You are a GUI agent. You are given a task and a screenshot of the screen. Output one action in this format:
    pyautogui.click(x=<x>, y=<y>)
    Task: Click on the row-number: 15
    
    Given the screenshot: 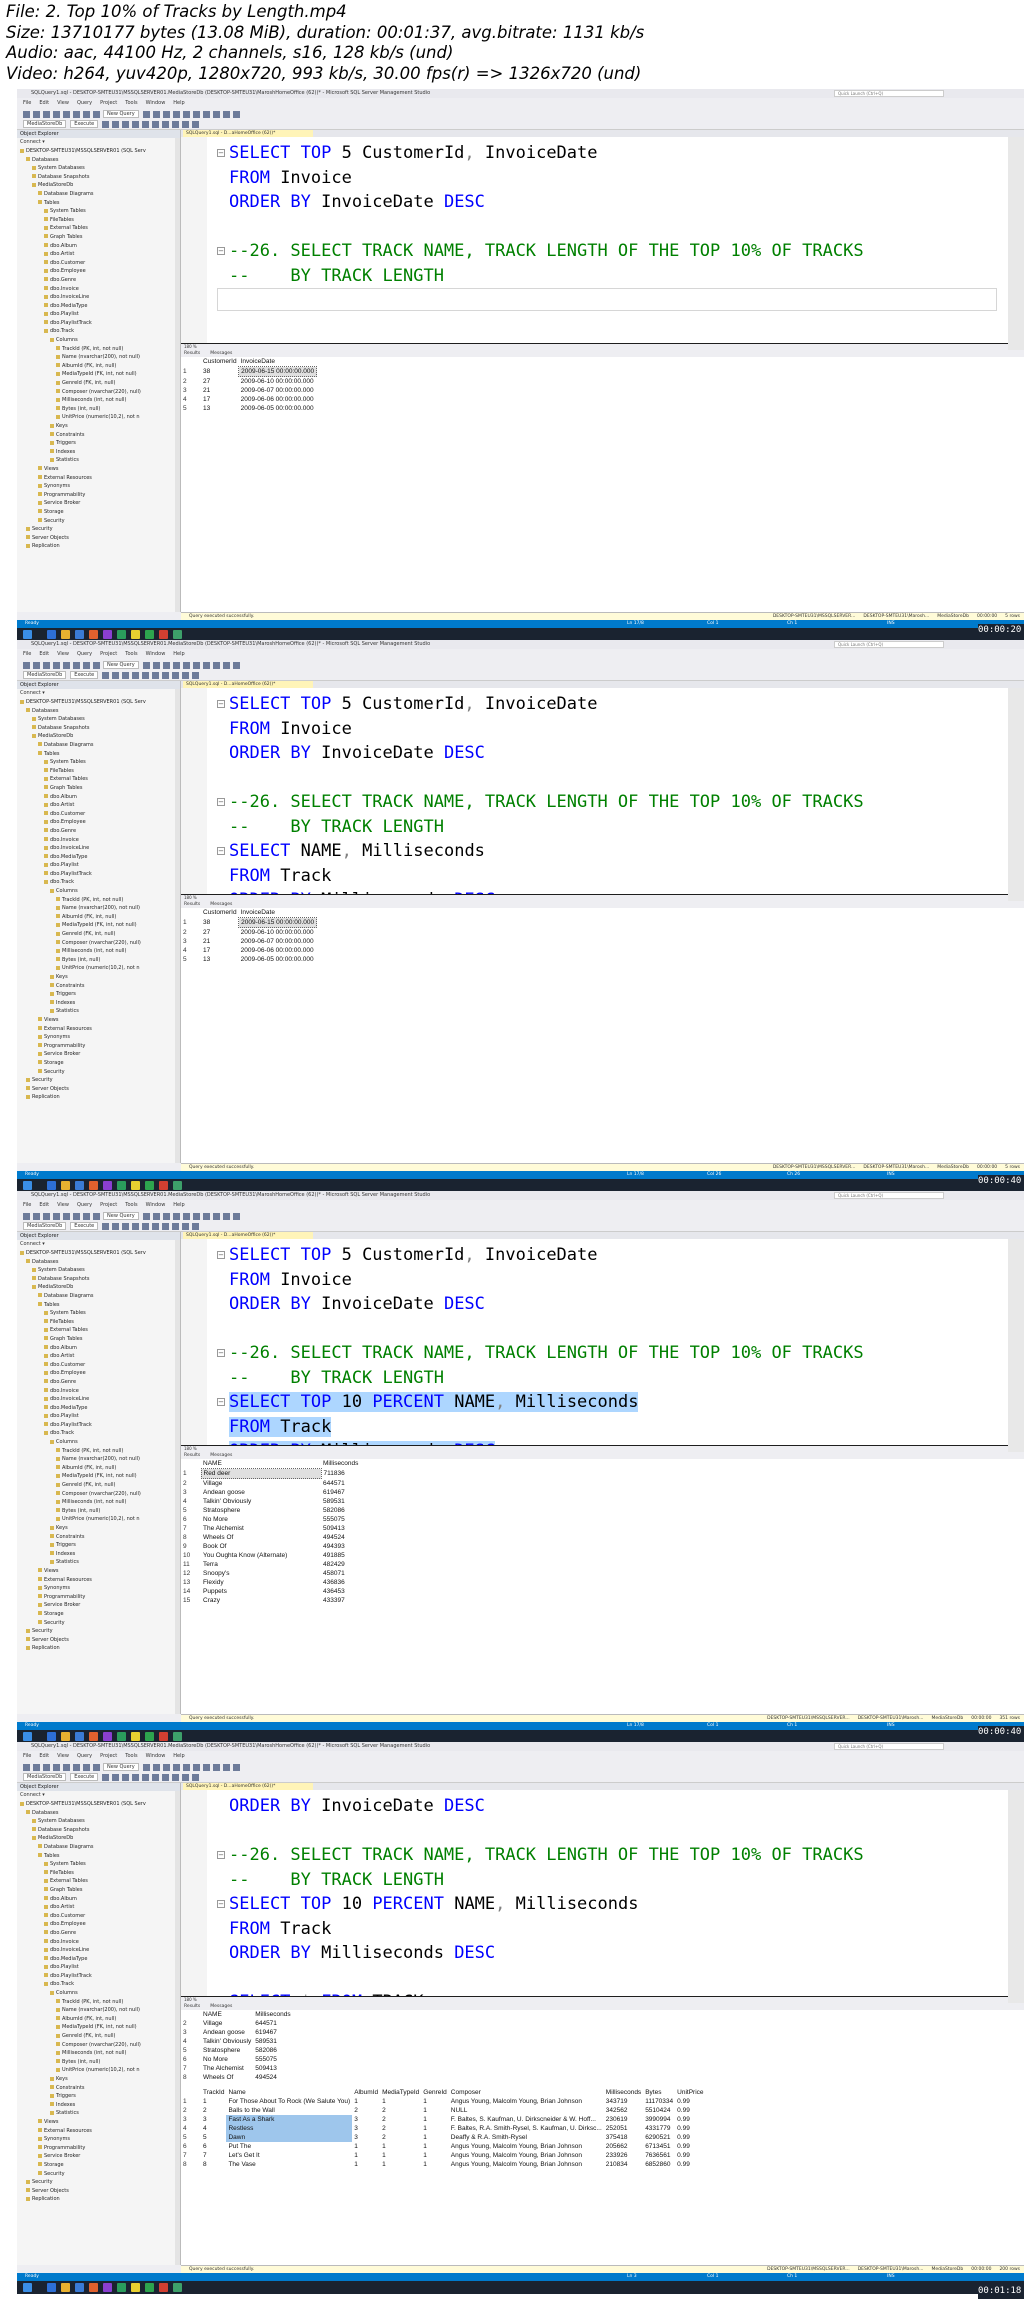 What is the action you would take?
    pyautogui.click(x=191, y=1600)
    